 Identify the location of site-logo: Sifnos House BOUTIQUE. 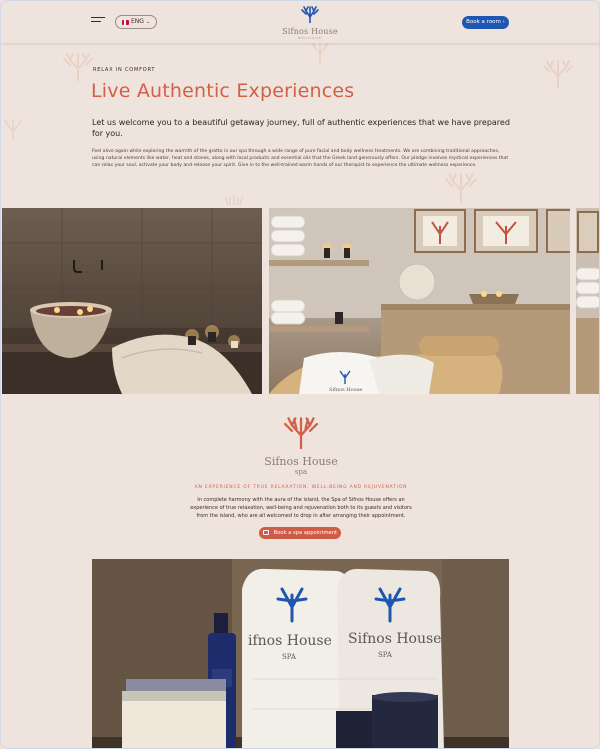
(310, 22).